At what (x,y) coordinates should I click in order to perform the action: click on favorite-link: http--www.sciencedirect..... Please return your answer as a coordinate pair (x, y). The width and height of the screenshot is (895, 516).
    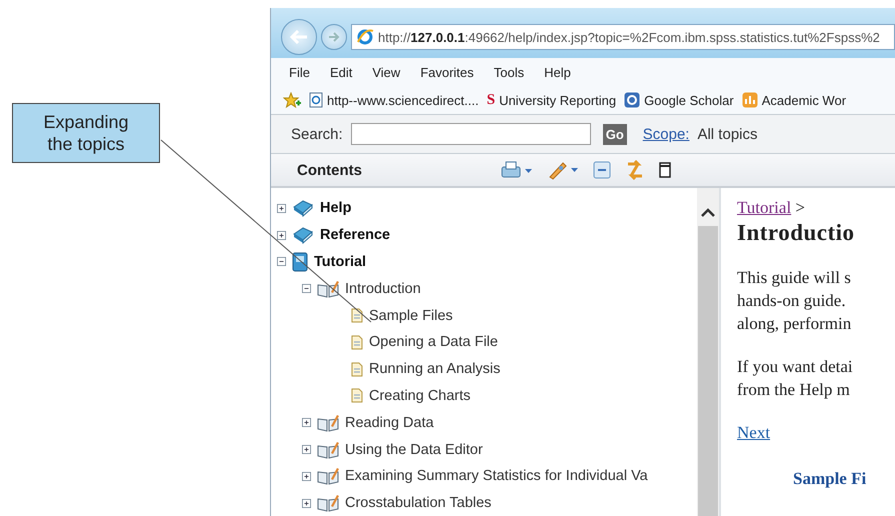
    Looking at the image, I should click on (403, 100).